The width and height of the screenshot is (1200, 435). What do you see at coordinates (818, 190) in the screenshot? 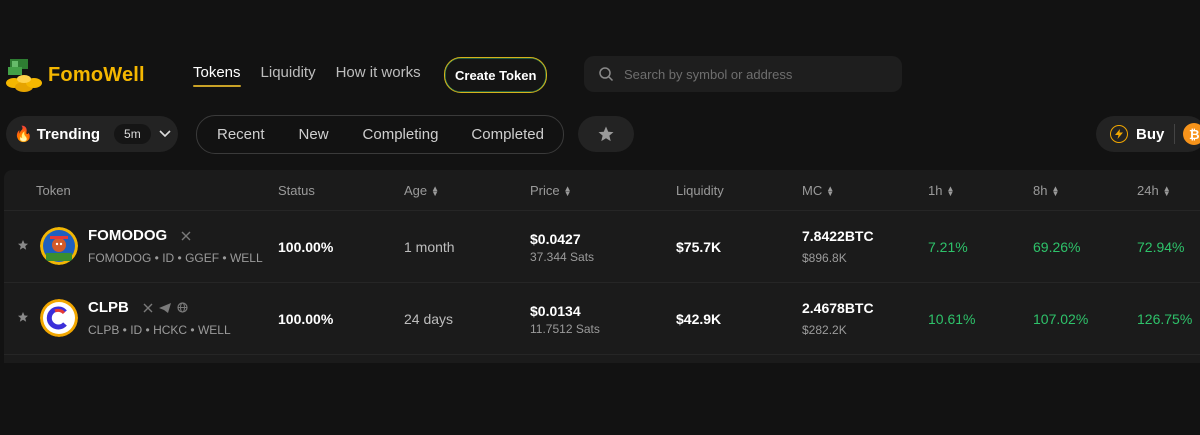
I see `col-mc: MC ▲ ▼` at bounding box center [818, 190].